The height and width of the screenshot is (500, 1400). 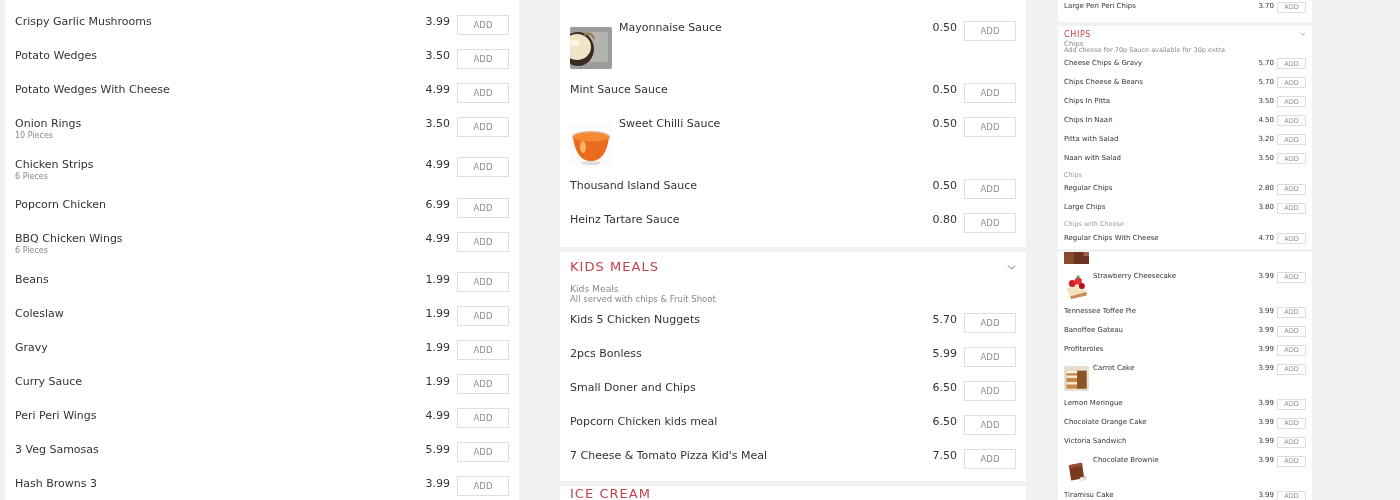 I want to click on item-name: Potato Wedges With Cheese, so click(x=92, y=90).